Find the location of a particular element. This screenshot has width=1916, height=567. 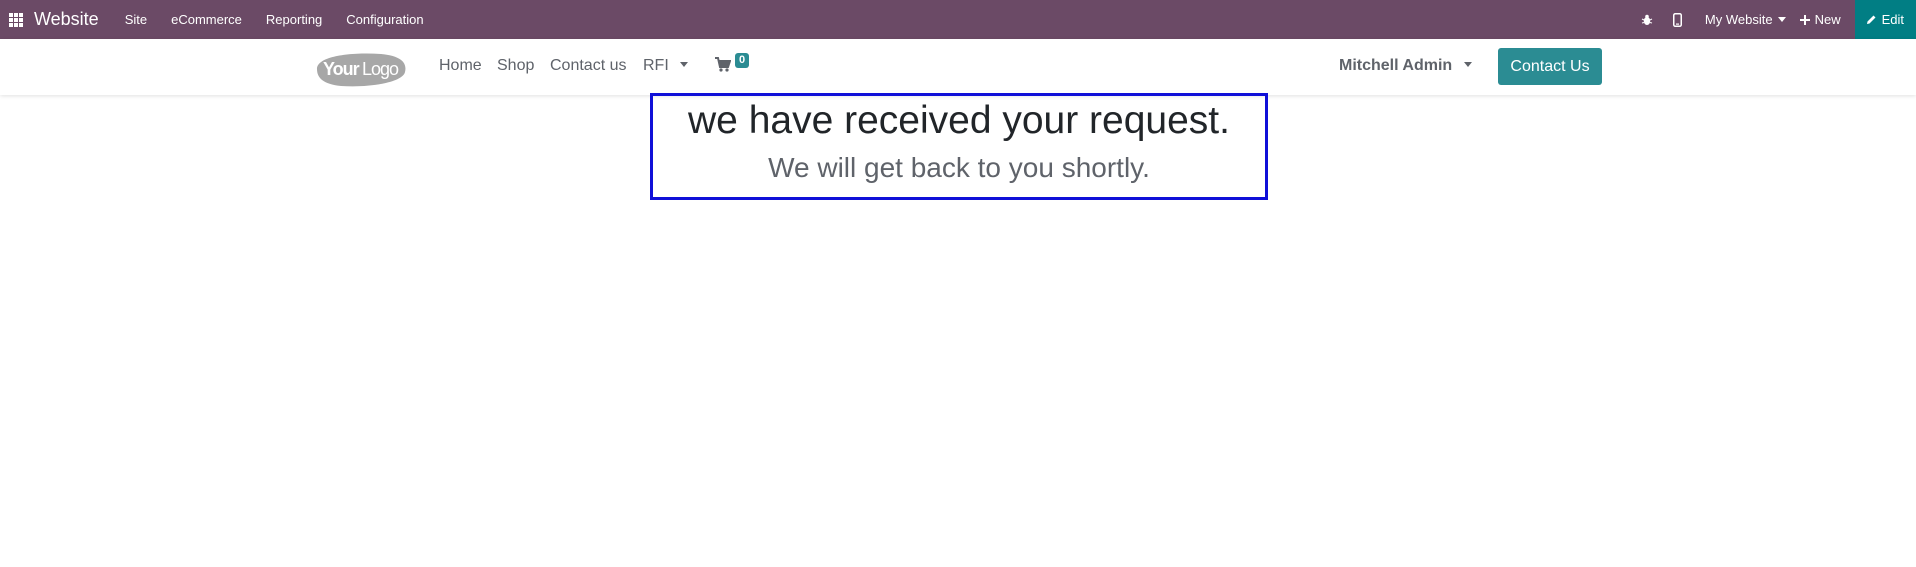

site-logo: Your Logo is located at coordinates (359, 69).